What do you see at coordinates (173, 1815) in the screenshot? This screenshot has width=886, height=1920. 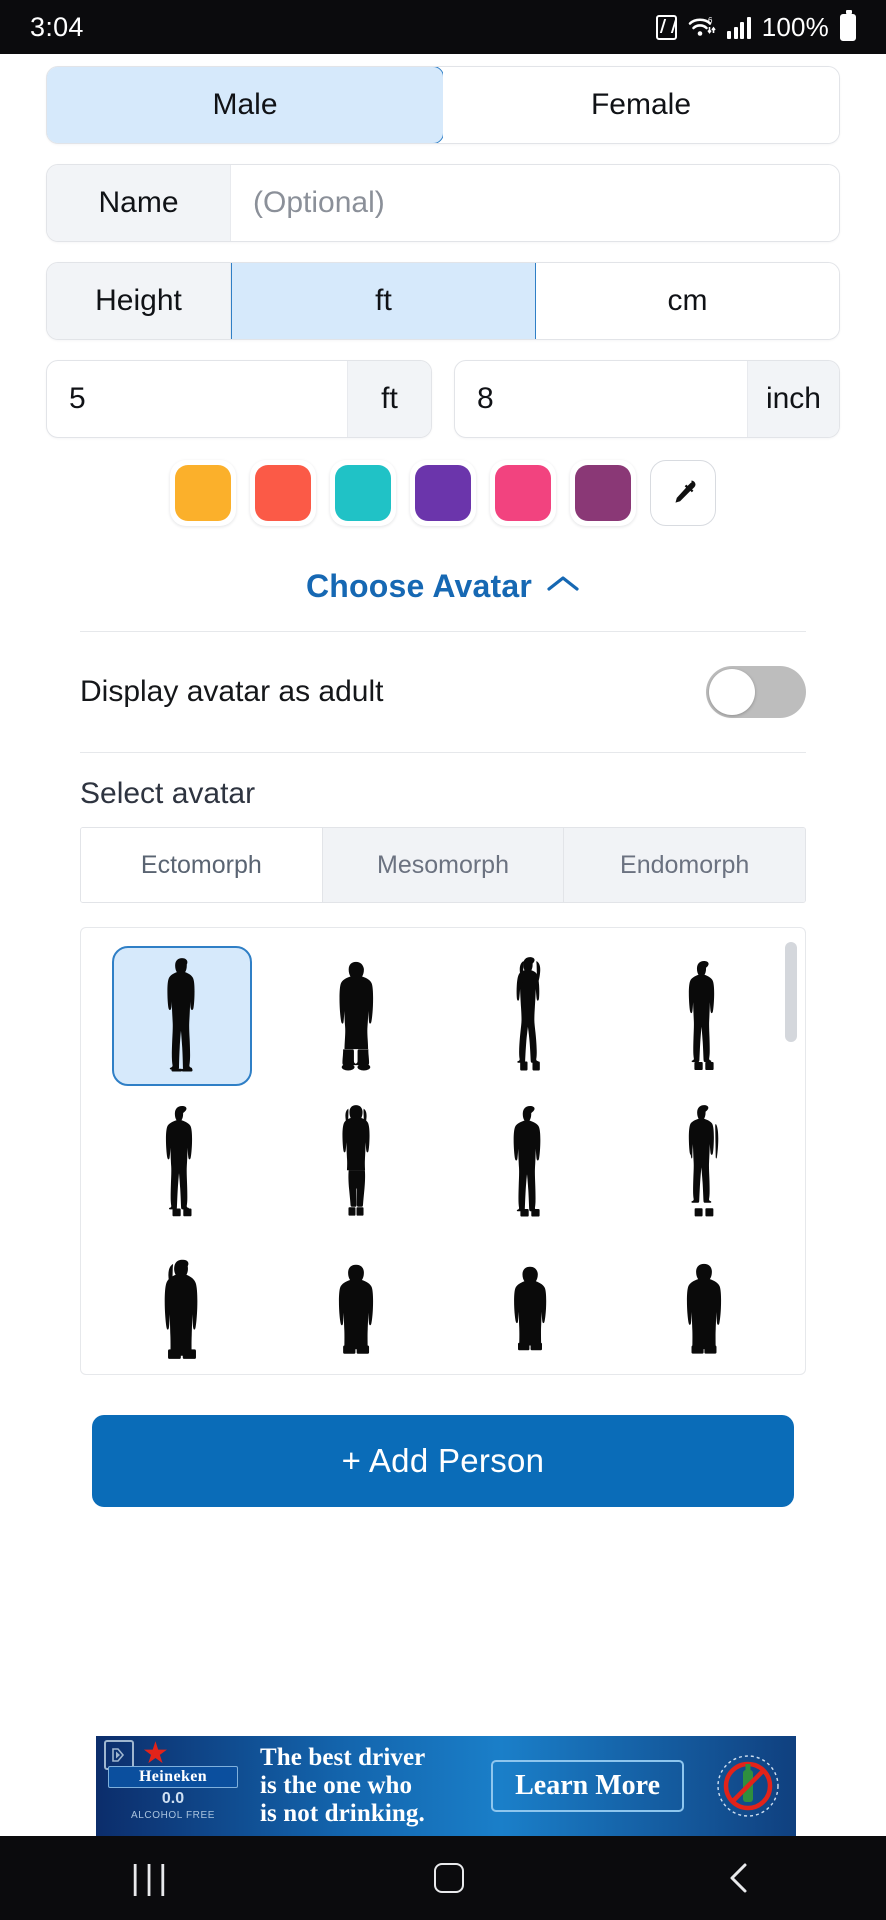 I see `ad-brand-tag: ALCOHOL FREE` at bounding box center [173, 1815].